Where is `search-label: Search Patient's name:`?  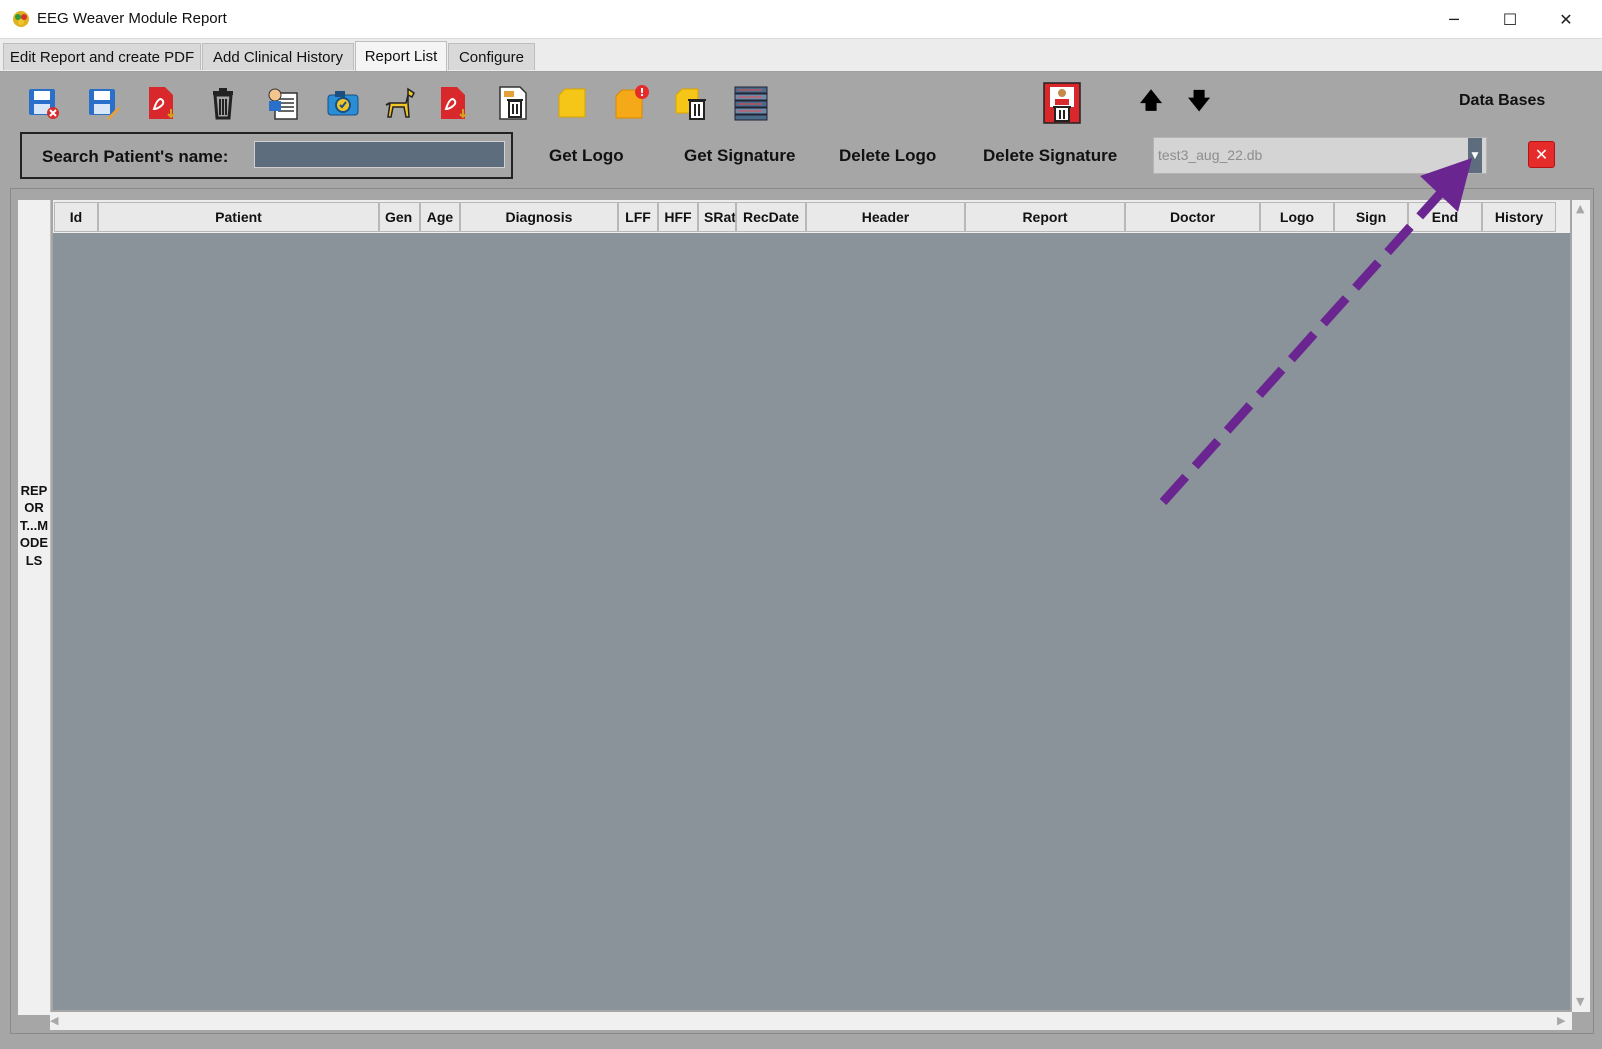 search-label: Search Patient's name: is located at coordinates (135, 156).